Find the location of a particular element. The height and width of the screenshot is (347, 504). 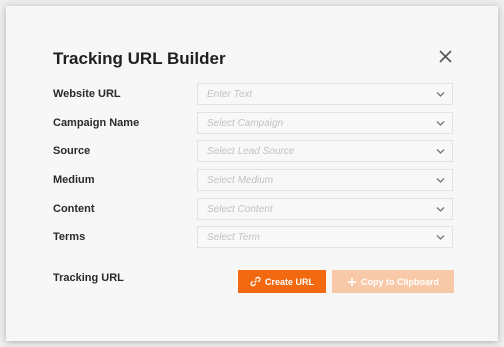

source-placeholder: Select Lead Source is located at coordinates (251, 151).